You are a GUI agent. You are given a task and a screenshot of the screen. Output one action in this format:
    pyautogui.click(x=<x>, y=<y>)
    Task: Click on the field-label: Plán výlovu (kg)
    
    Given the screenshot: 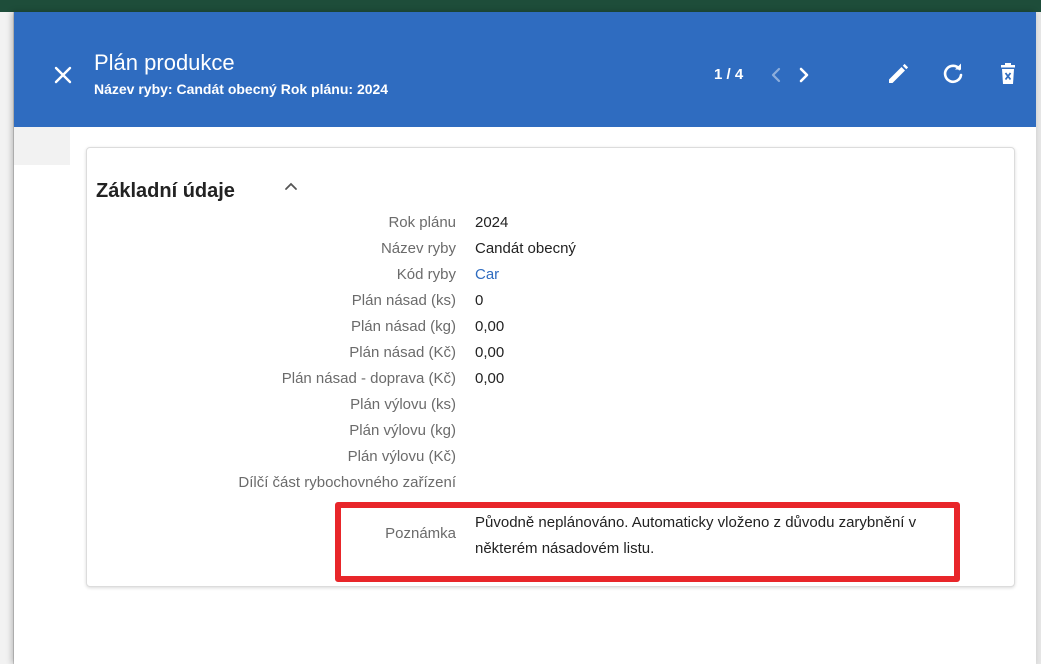 What is the action you would take?
    pyautogui.click(x=402, y=430)
    